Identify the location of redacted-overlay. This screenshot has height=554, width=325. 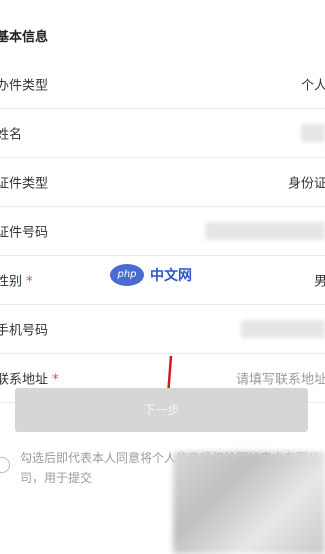
(249, 503).